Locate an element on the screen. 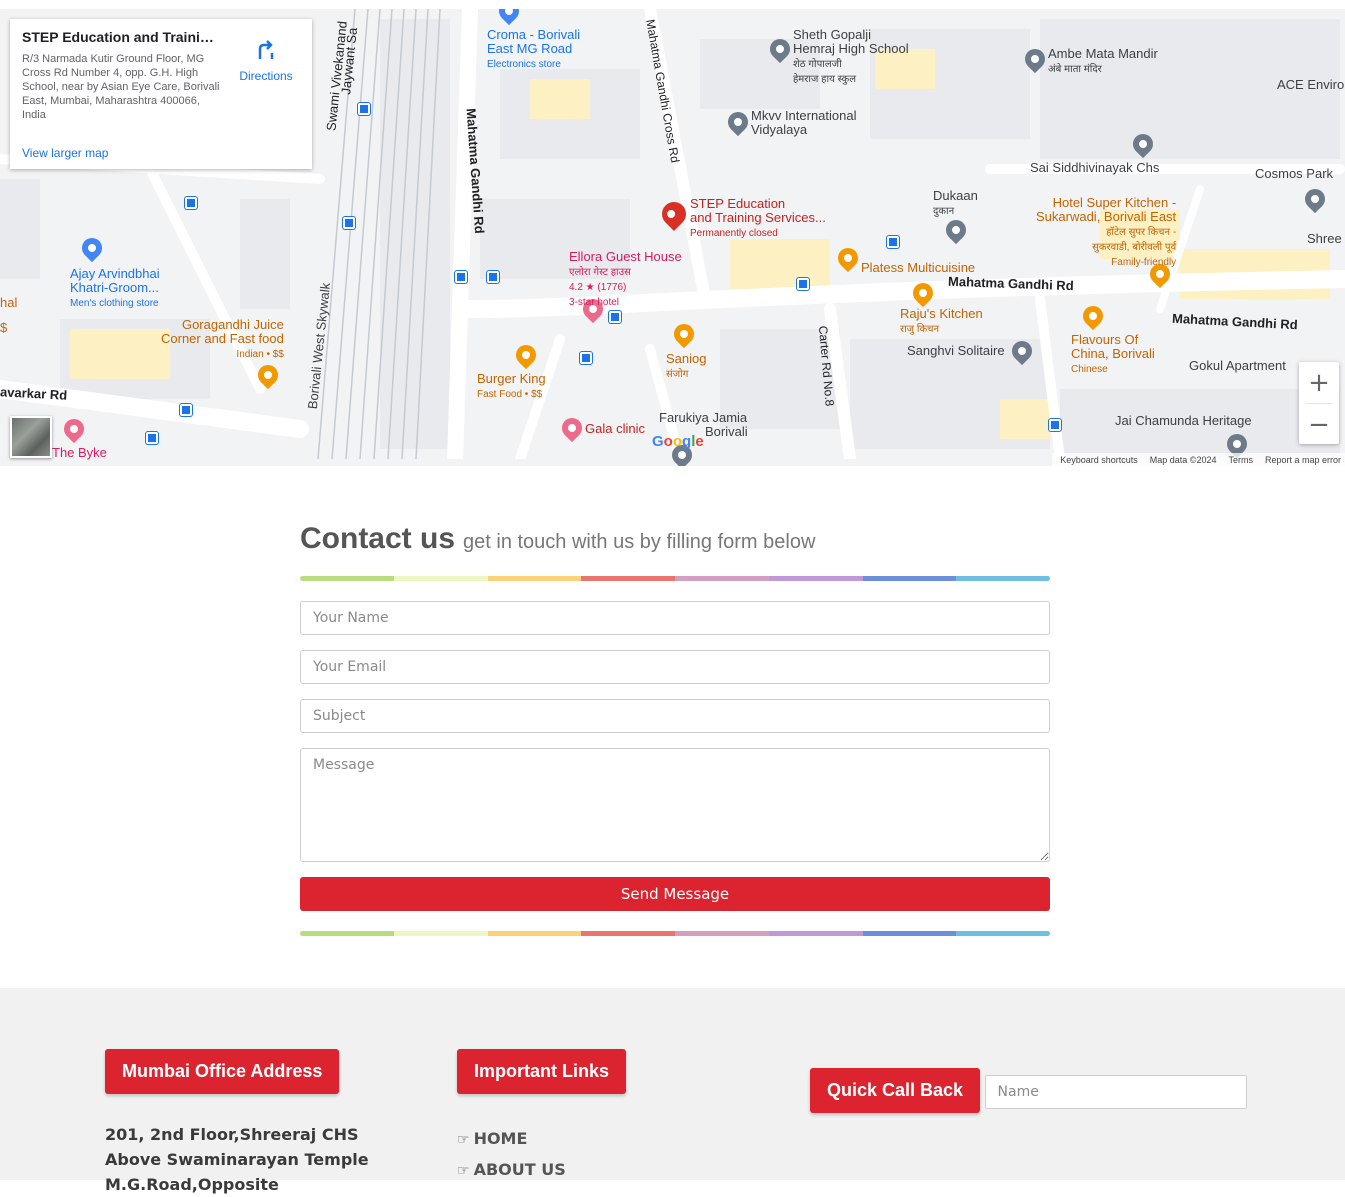  terms-link: Terms is located at coordinates (1240, 460).